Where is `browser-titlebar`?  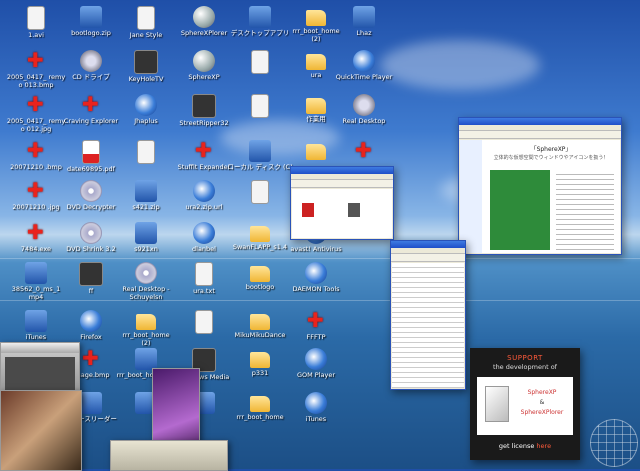 browser-titlebar is located at coordinates (540, 121).